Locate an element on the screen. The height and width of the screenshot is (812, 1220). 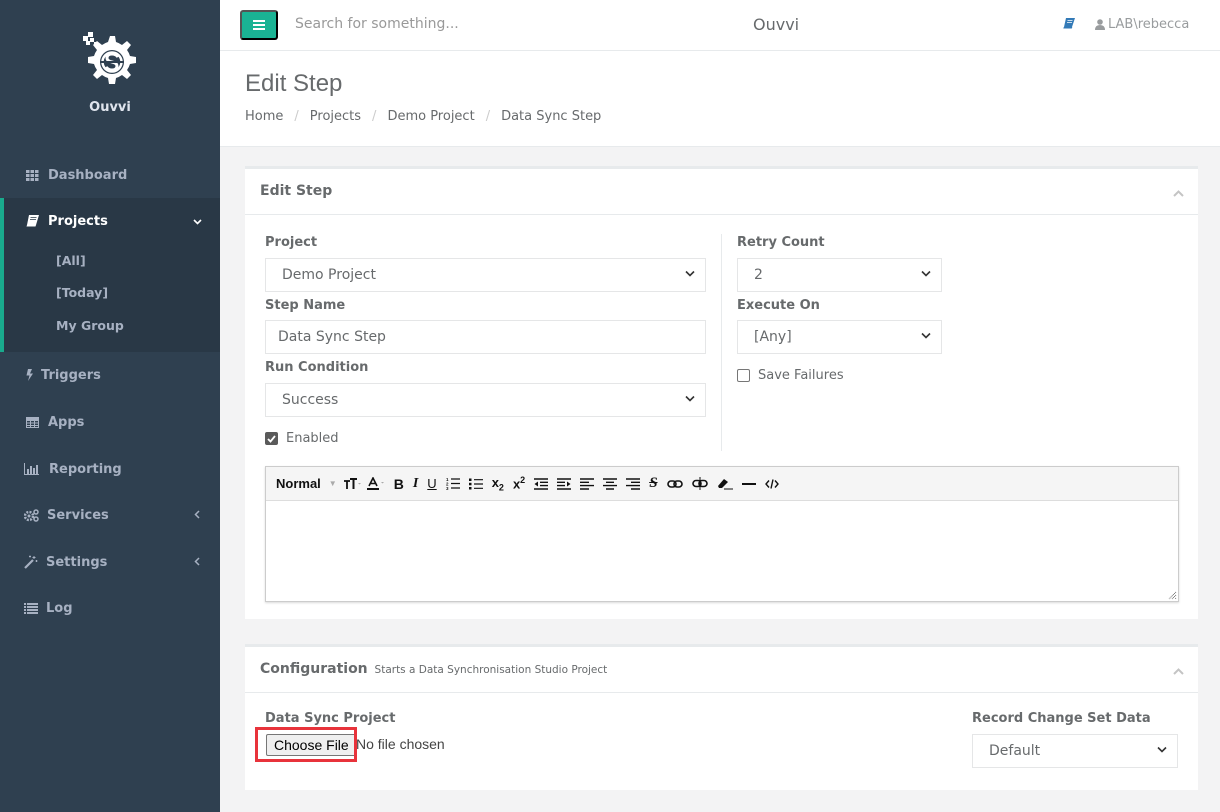
sidebar-item-label: Projects is located at coordinates (78, 221).